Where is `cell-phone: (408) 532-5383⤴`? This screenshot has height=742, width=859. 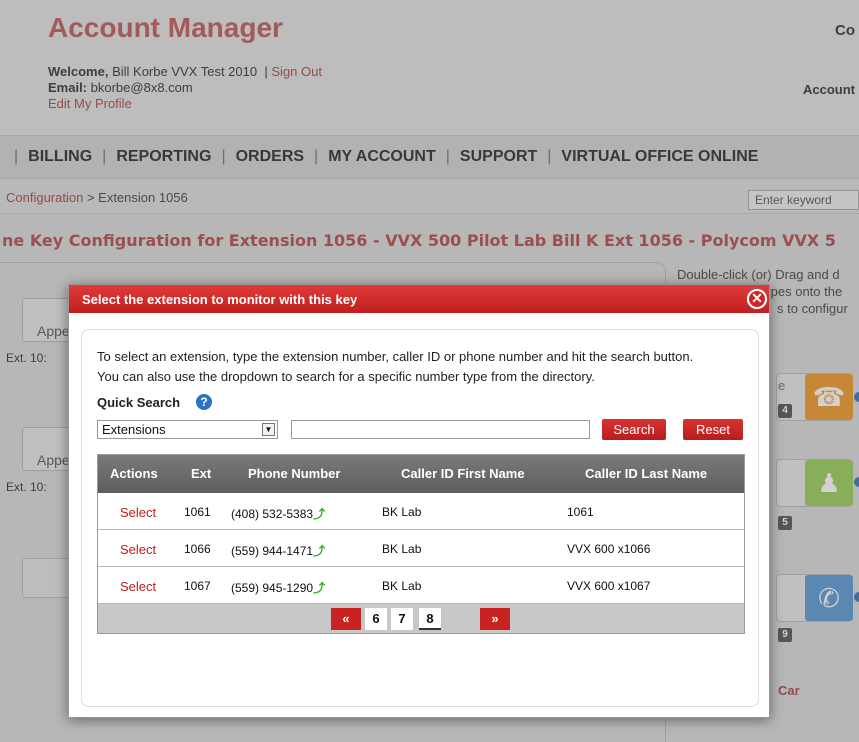 cell-phone: (408) 532-5383⤴ is located at coordinates (278, 513).